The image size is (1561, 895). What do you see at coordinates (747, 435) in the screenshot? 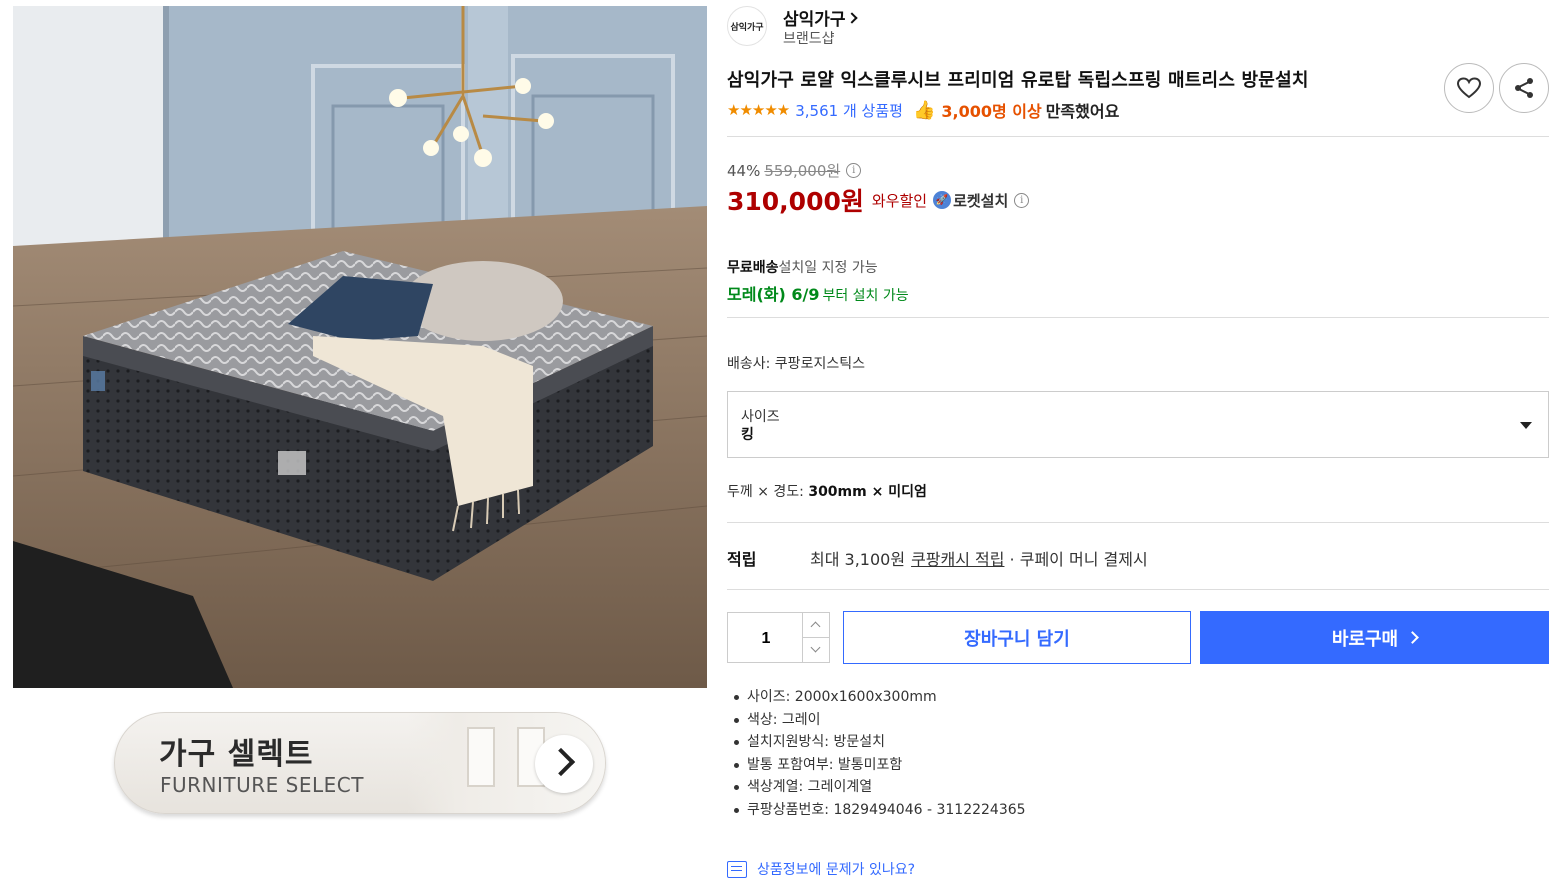
I see `option-value: 킹` at bounding box center [747, 435].